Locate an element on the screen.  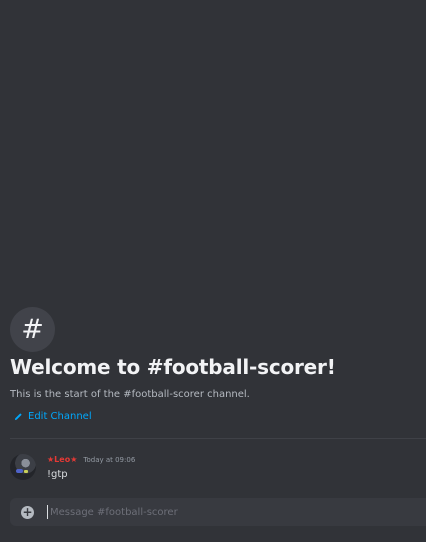
message-header: ★Leo★ Today at 09:06 is located at coordinates (91, 459).